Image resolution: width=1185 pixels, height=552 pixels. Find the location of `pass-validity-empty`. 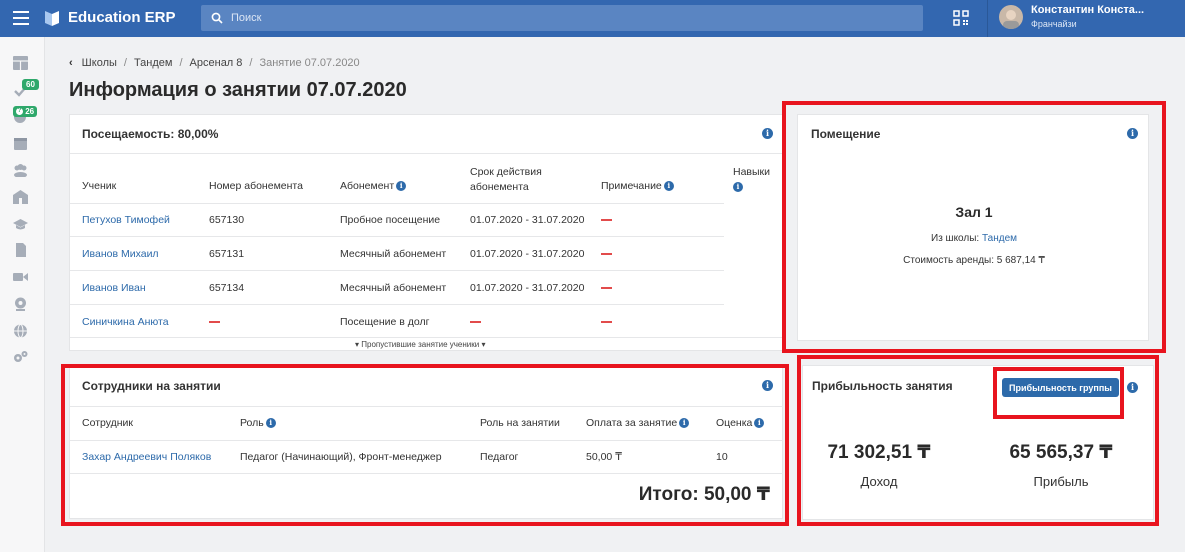

pass-validity-empty is located at coordinates (475, 322).